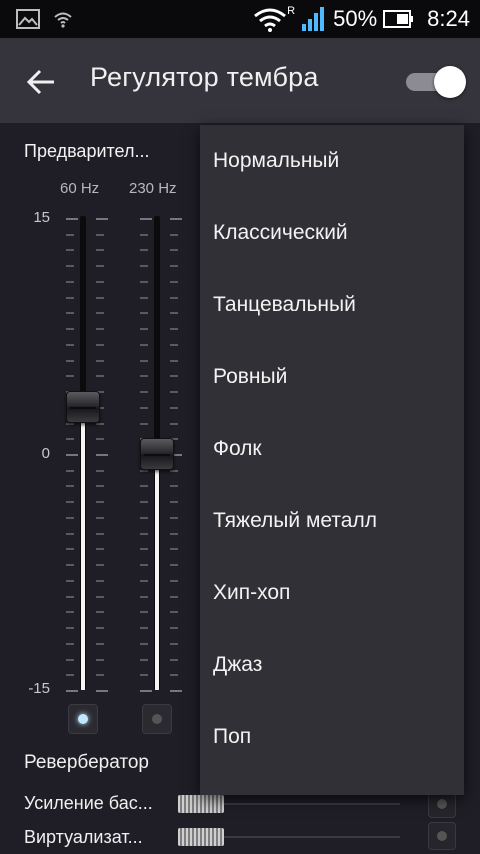  I want to click on back-button, so click(42, 82).